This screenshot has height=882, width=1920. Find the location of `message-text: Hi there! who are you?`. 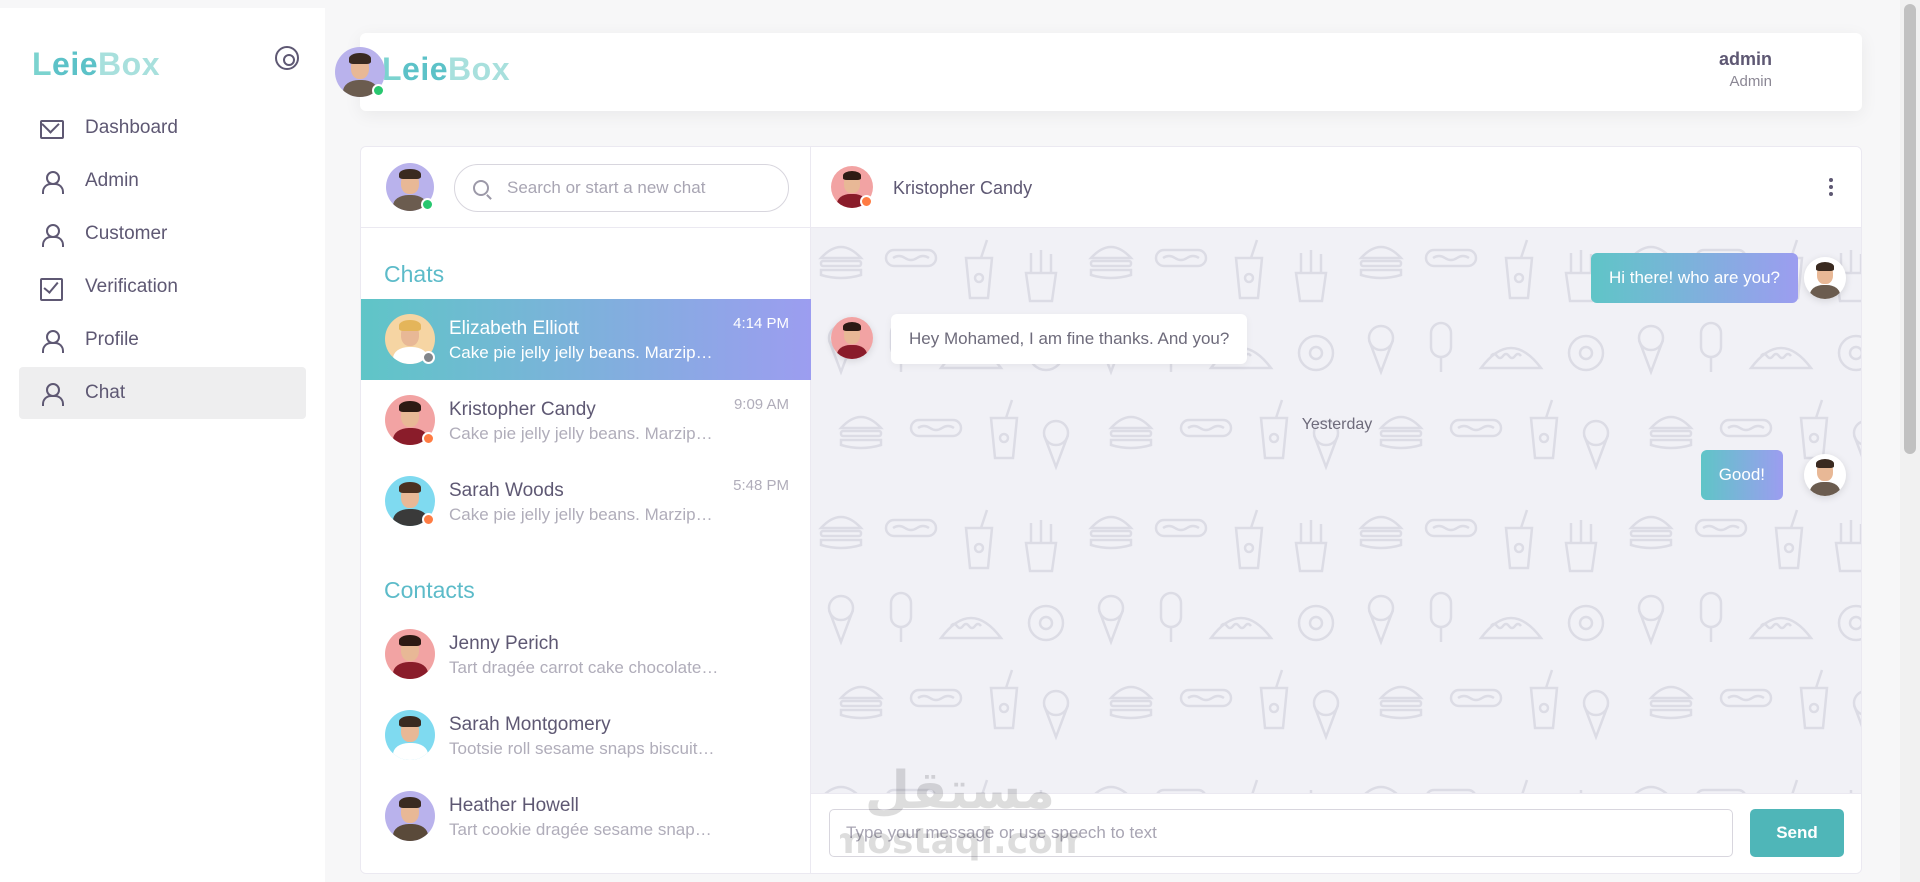

message-text: Hi there! who are you? is located at coordinates (1694, 277).